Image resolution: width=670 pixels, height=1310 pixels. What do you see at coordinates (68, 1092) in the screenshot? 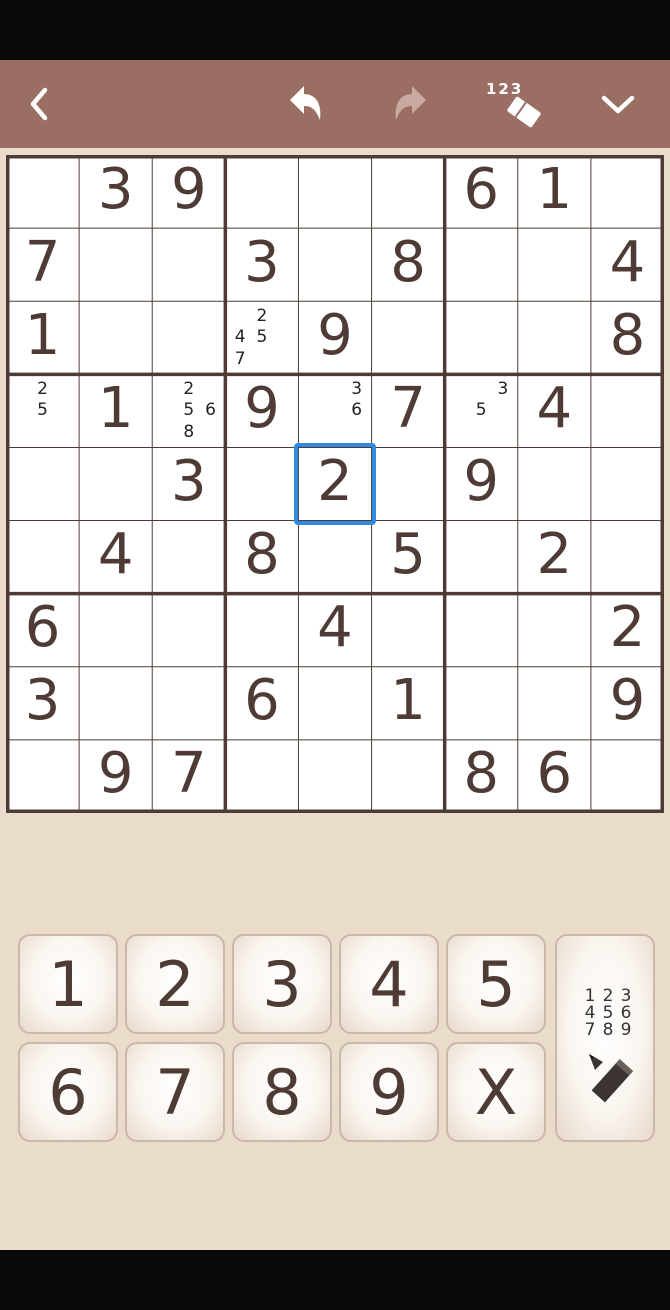
I see `digit-key: 6` at bounding box center [68, 1092].